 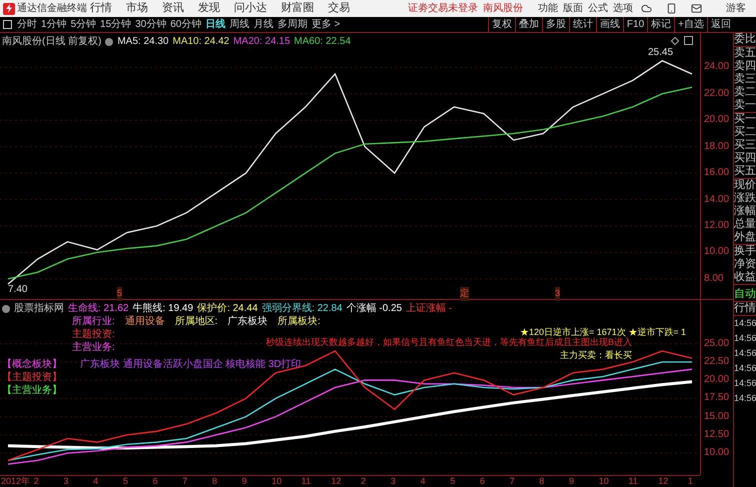 What do you see at coordinates (449, 342) in the screenshot?
I see `signal-note: 秒级连续出现天数越多越好，如果信号且有鱼红色当天进，等先有鱼红后成且主图出现B进入` at bounding box center [449, 342].